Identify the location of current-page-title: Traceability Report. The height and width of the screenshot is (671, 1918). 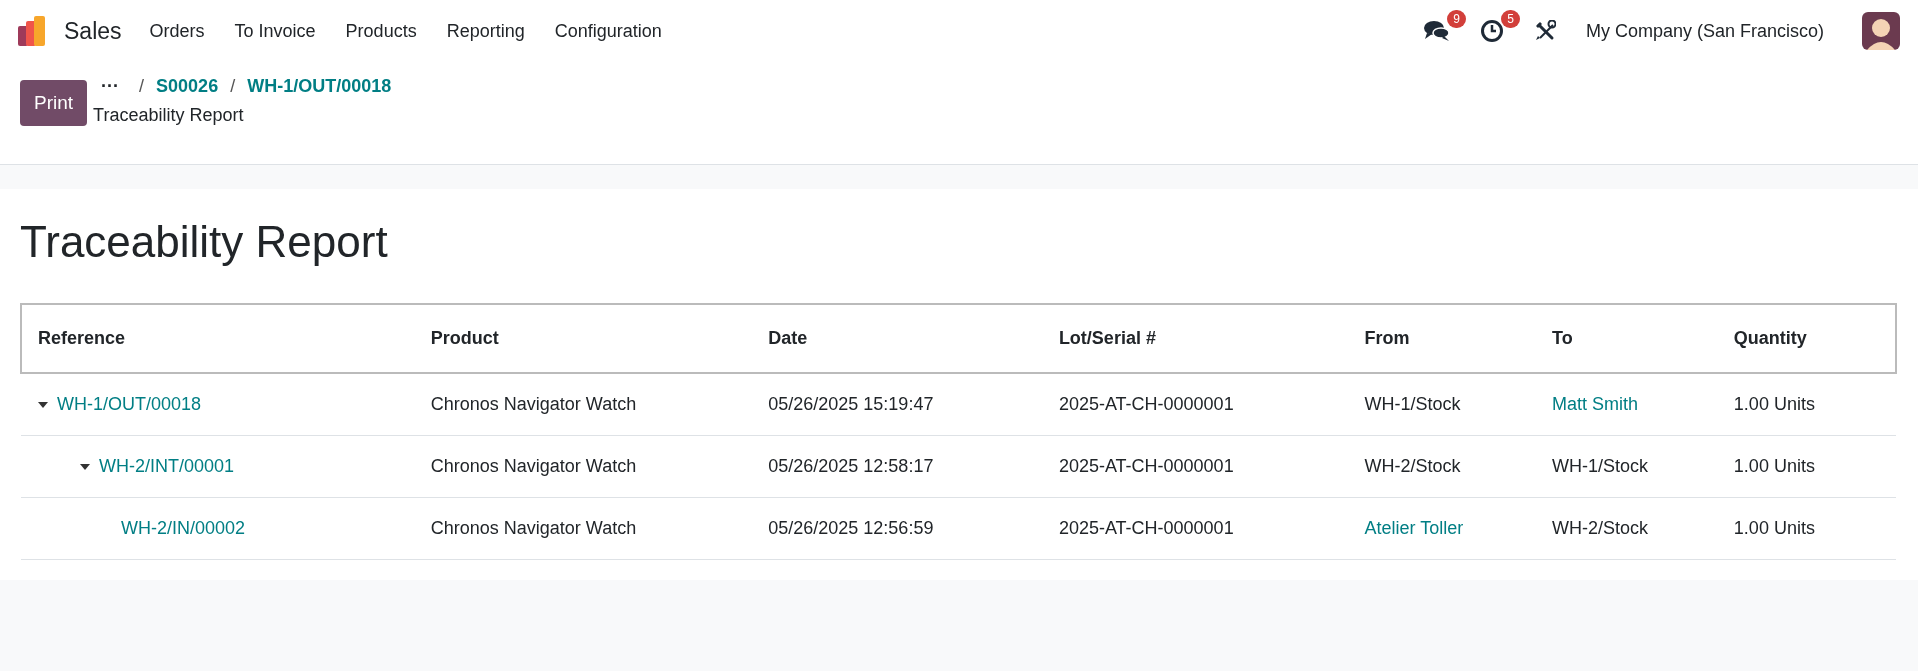
(169, 115).